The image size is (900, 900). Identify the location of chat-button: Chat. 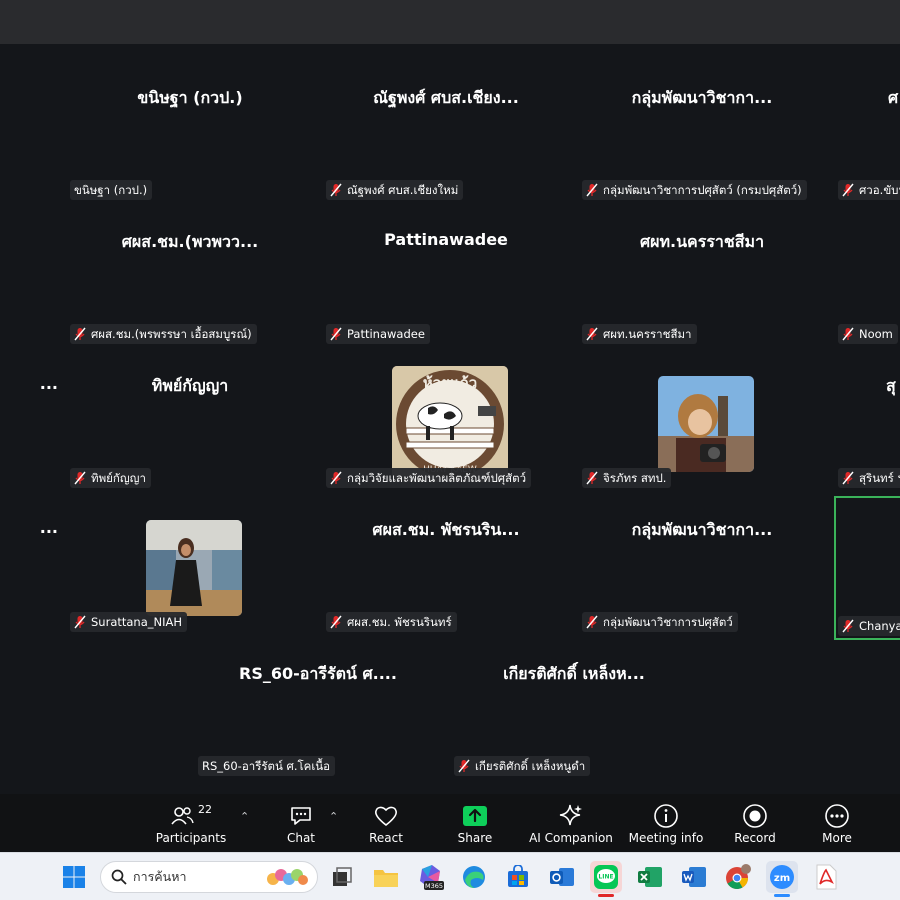
(301, 823).